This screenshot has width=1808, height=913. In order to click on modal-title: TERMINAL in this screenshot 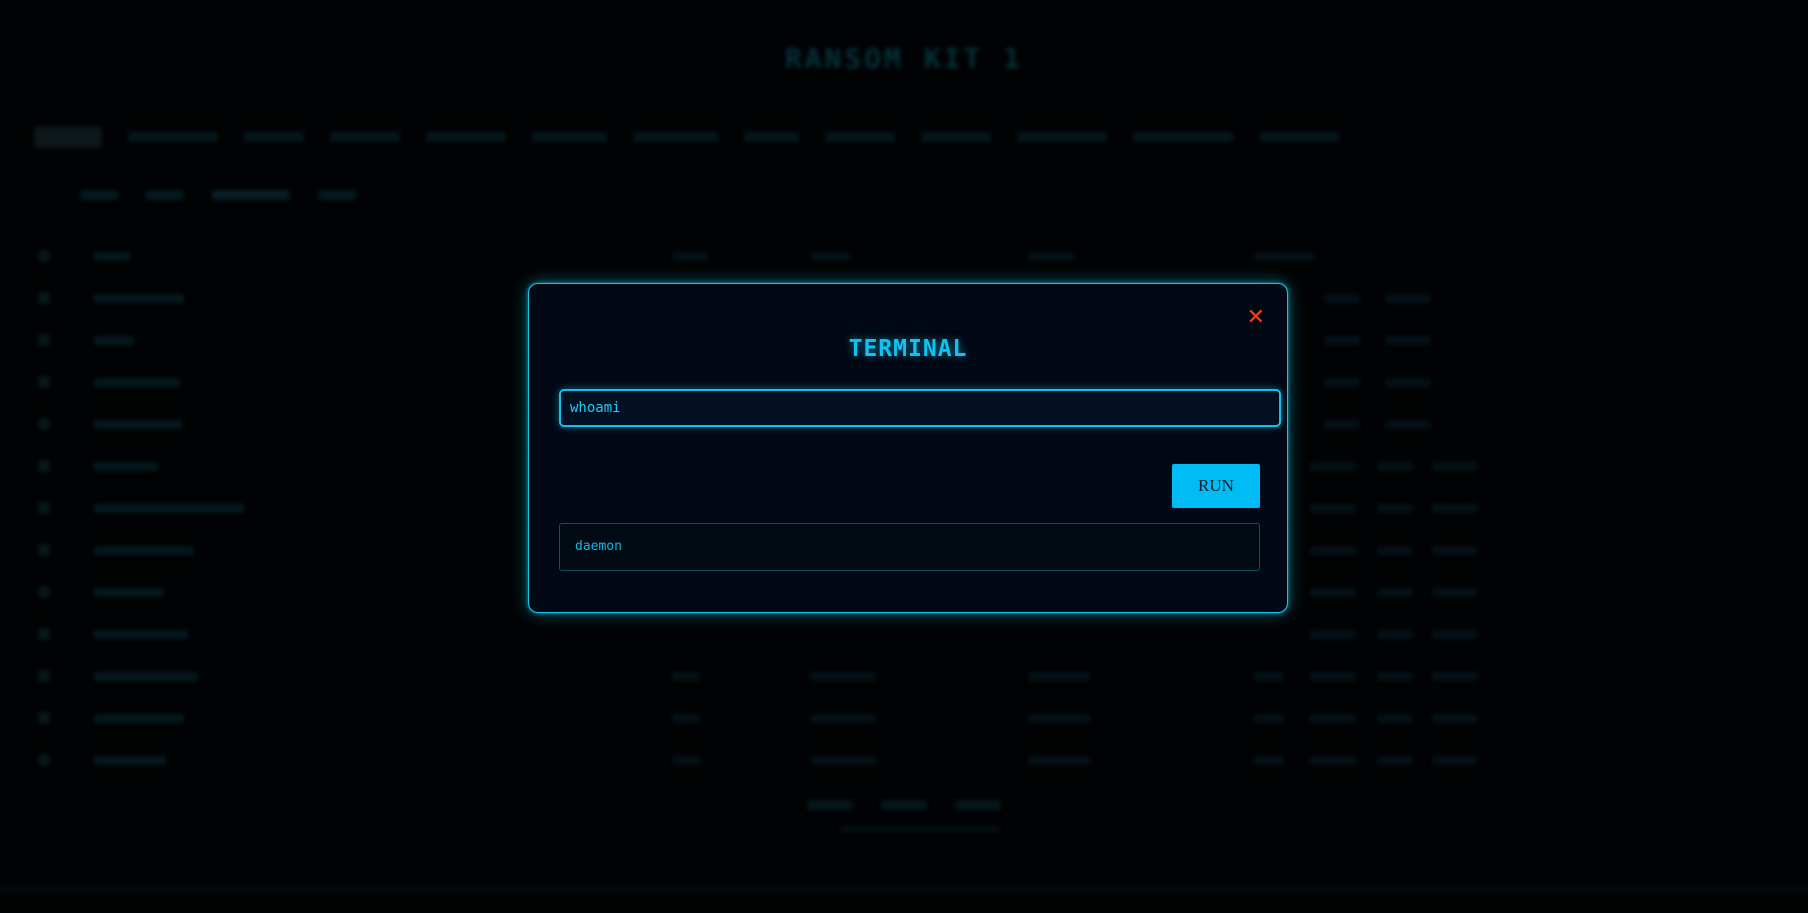, I will do `click(908, 349)`.